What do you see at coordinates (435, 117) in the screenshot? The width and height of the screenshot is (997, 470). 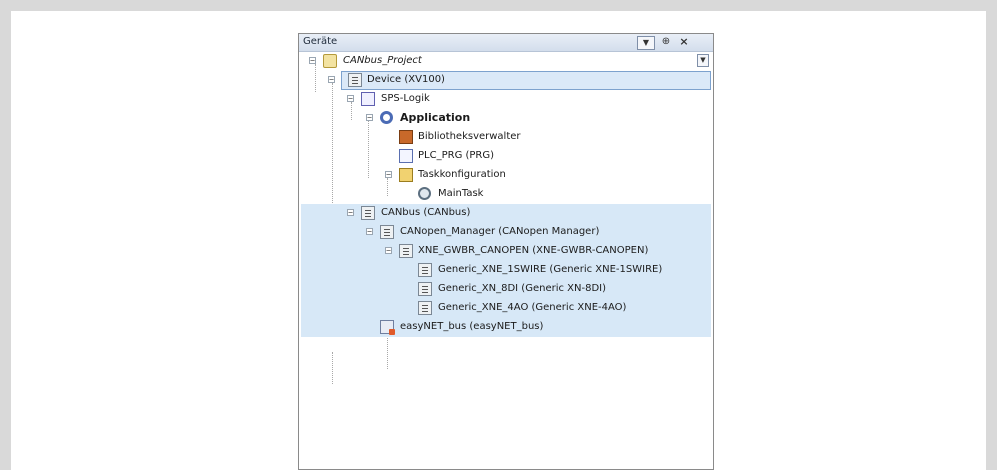 I see `tree-item-label: Application` at bounding box center [435, 117].